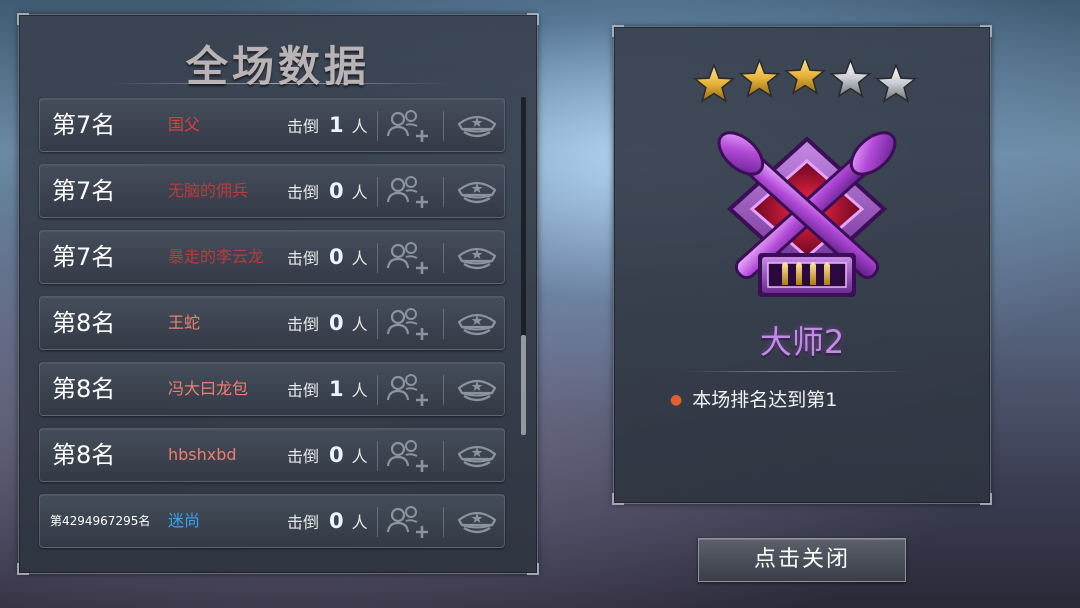 The width and height of the screenshot is (1080, 608). Describe the element at coordinates (184, 125) in the screenshot. I see `player-name: 国父` at that location.